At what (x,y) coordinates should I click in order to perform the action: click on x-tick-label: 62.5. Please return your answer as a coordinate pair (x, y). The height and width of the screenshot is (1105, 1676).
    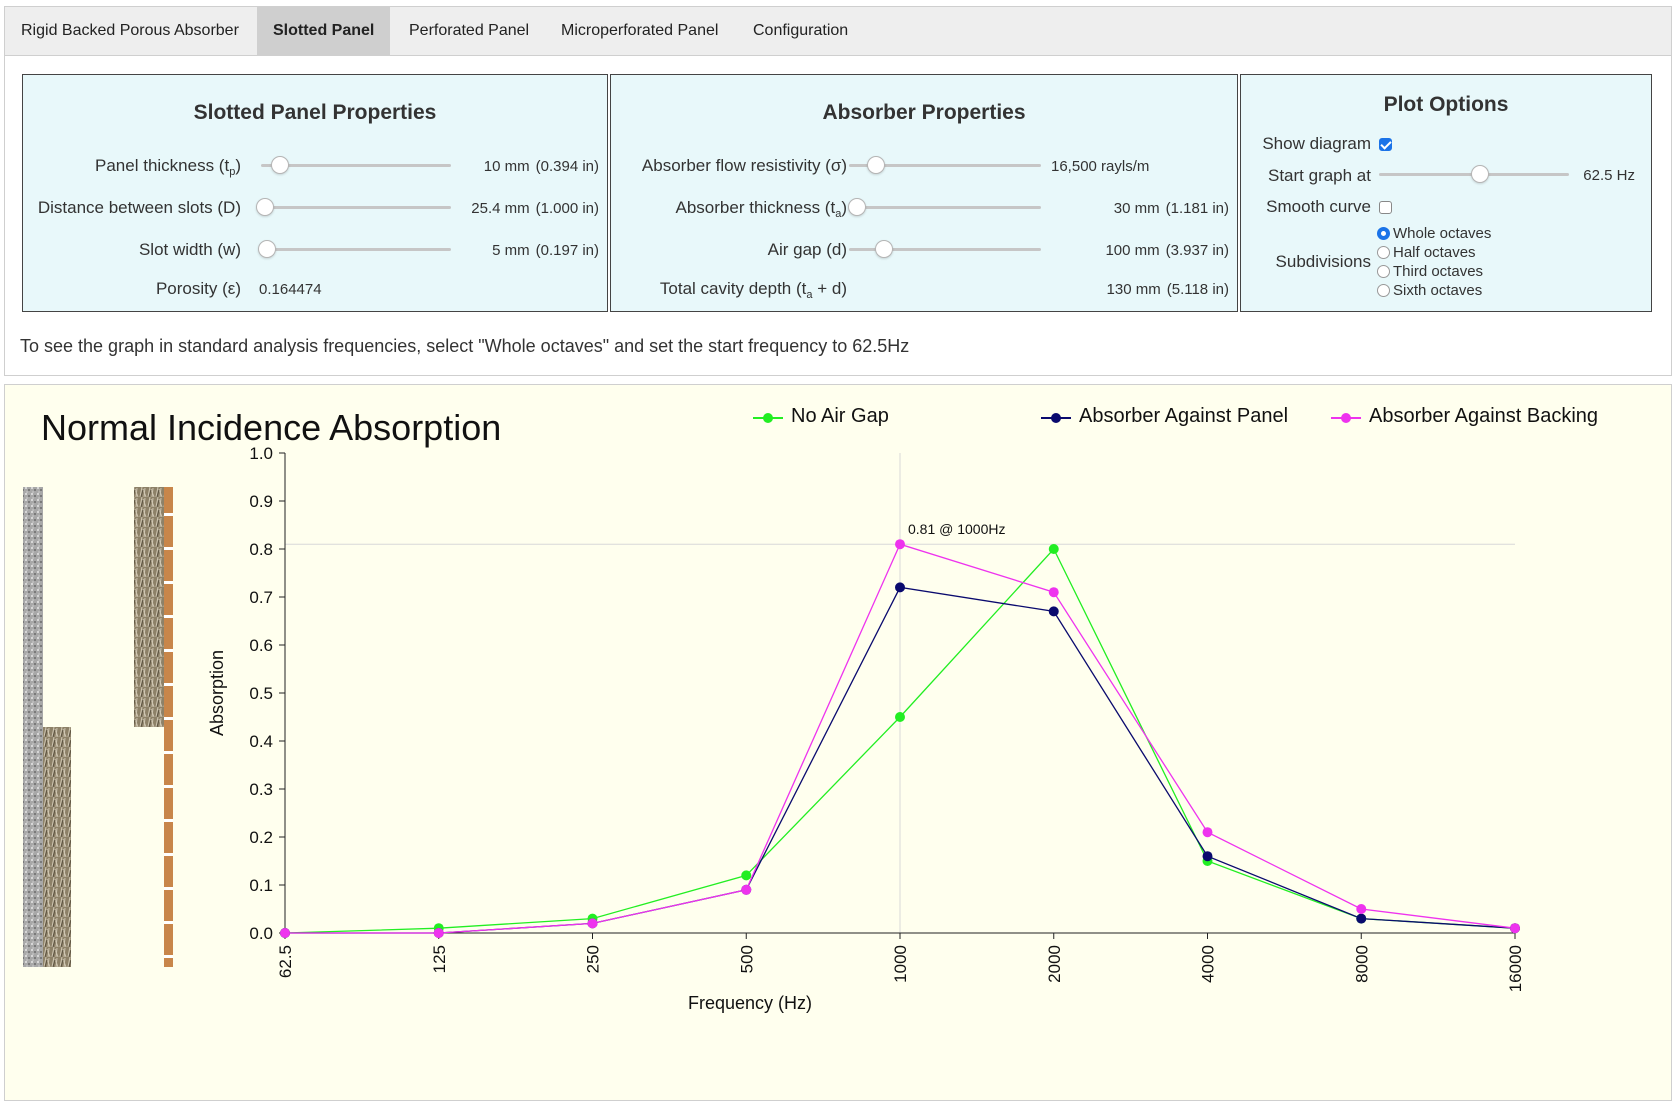
    Looking at the image, I should click on (285, 961).